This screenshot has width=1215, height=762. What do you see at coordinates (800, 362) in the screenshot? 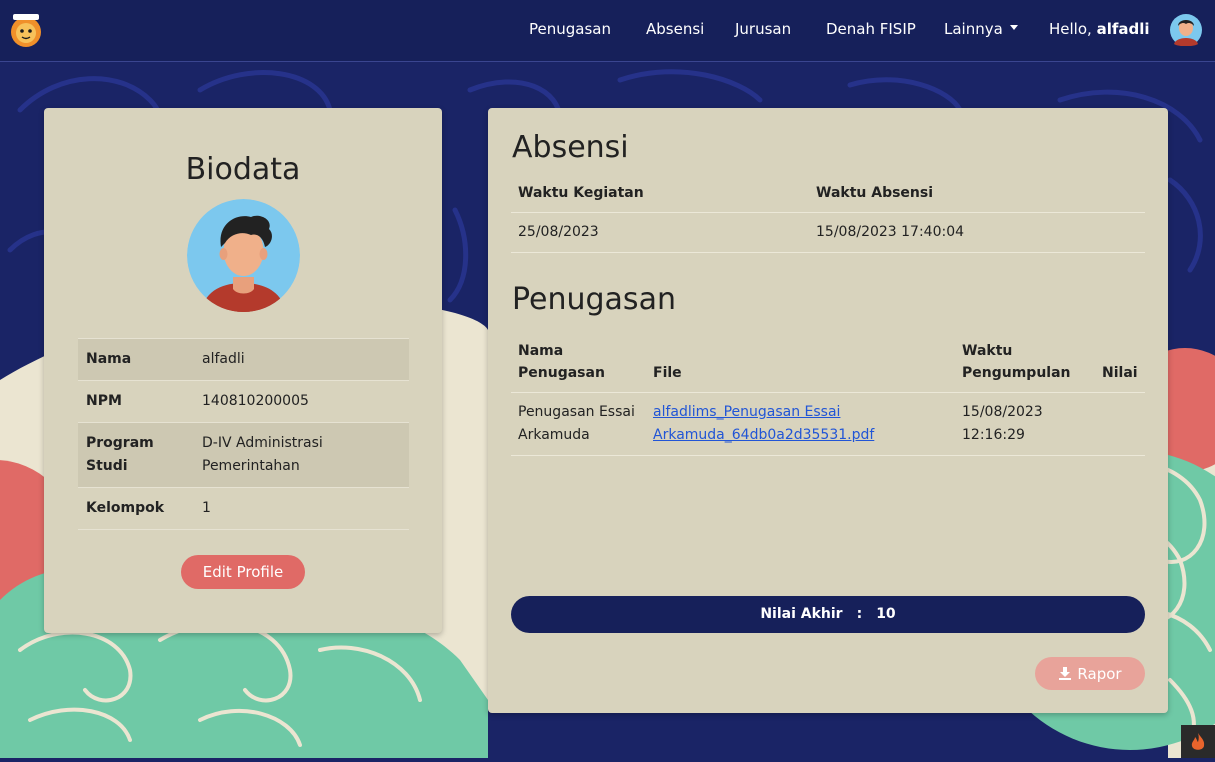
I see `column-header: File` at bounding box center [800, 362].